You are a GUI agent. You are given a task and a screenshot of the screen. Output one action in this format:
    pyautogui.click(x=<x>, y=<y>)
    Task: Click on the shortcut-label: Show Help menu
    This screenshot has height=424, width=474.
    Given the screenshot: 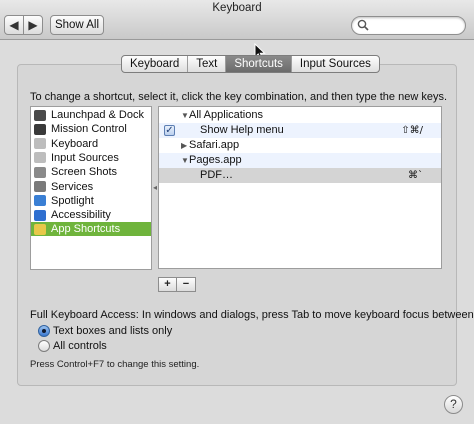 What is the action you would take?
    pyautogui.click(x=242, y=130)
    